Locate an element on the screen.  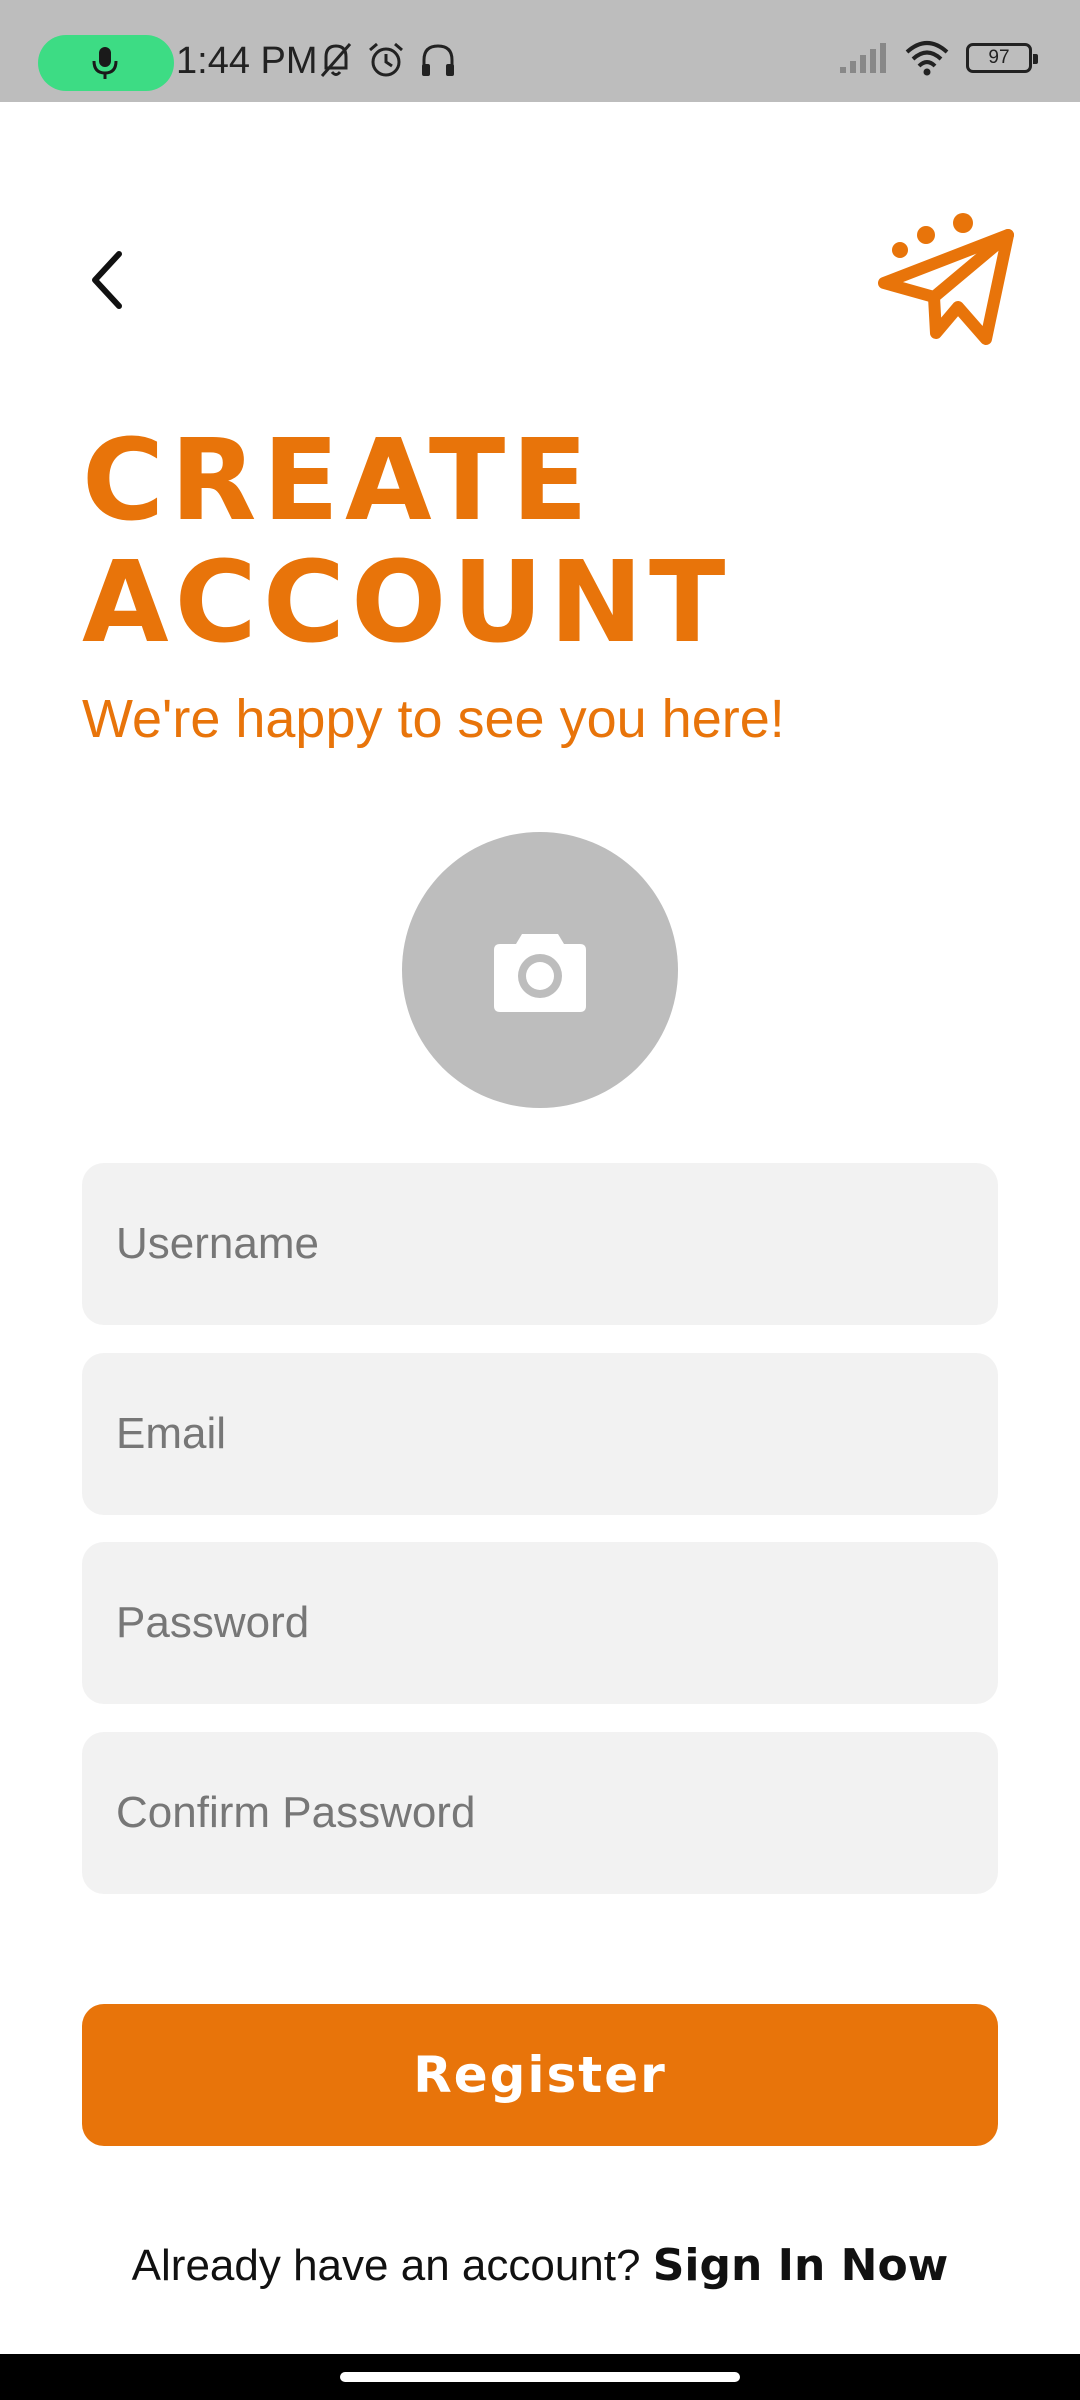
title-line-2: ACCOUNT is located at coordinates (407, 603).